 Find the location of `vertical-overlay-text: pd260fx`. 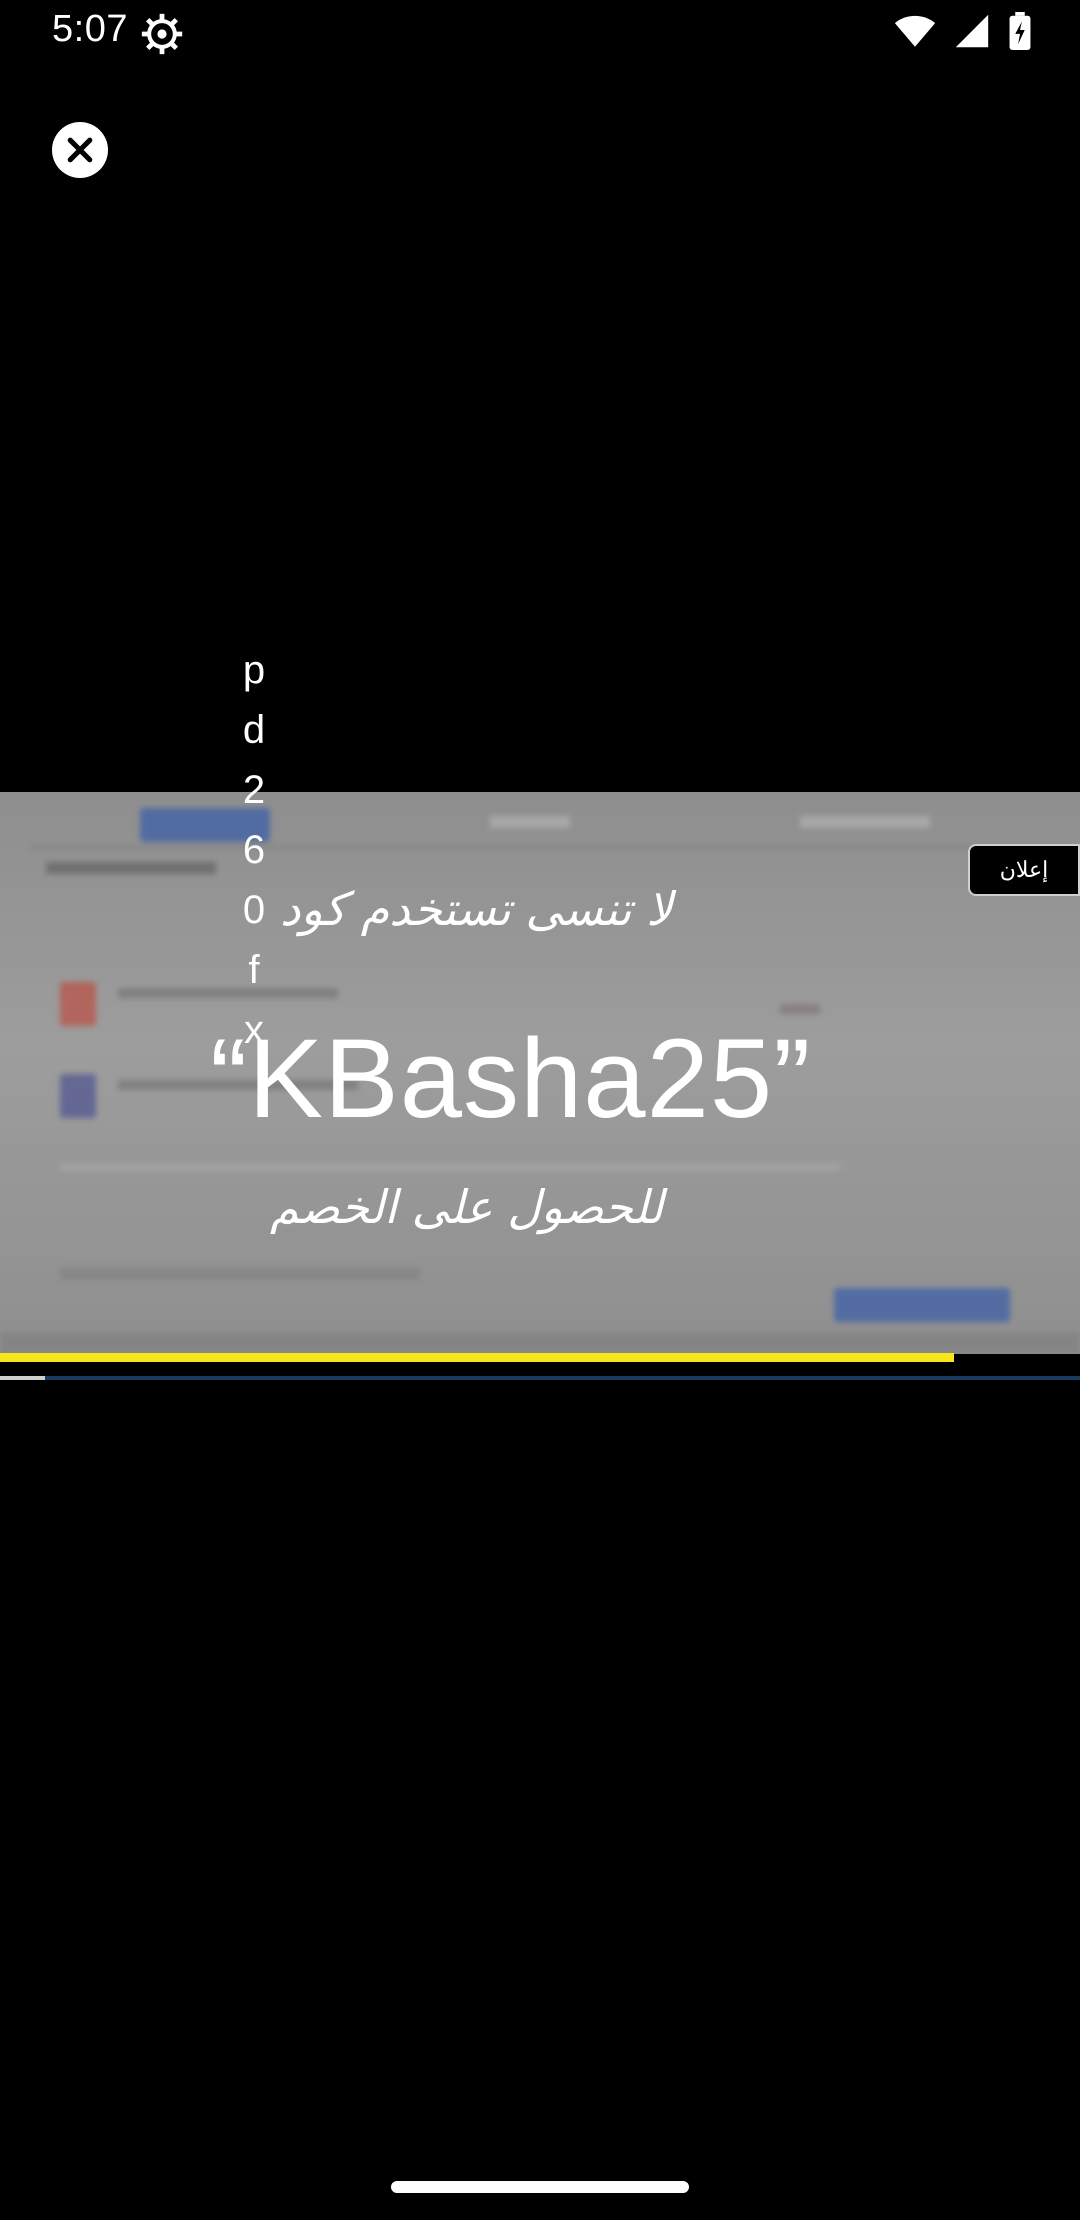

vertical-overlay-text: pd260fx is located at coordinates (254, 850).